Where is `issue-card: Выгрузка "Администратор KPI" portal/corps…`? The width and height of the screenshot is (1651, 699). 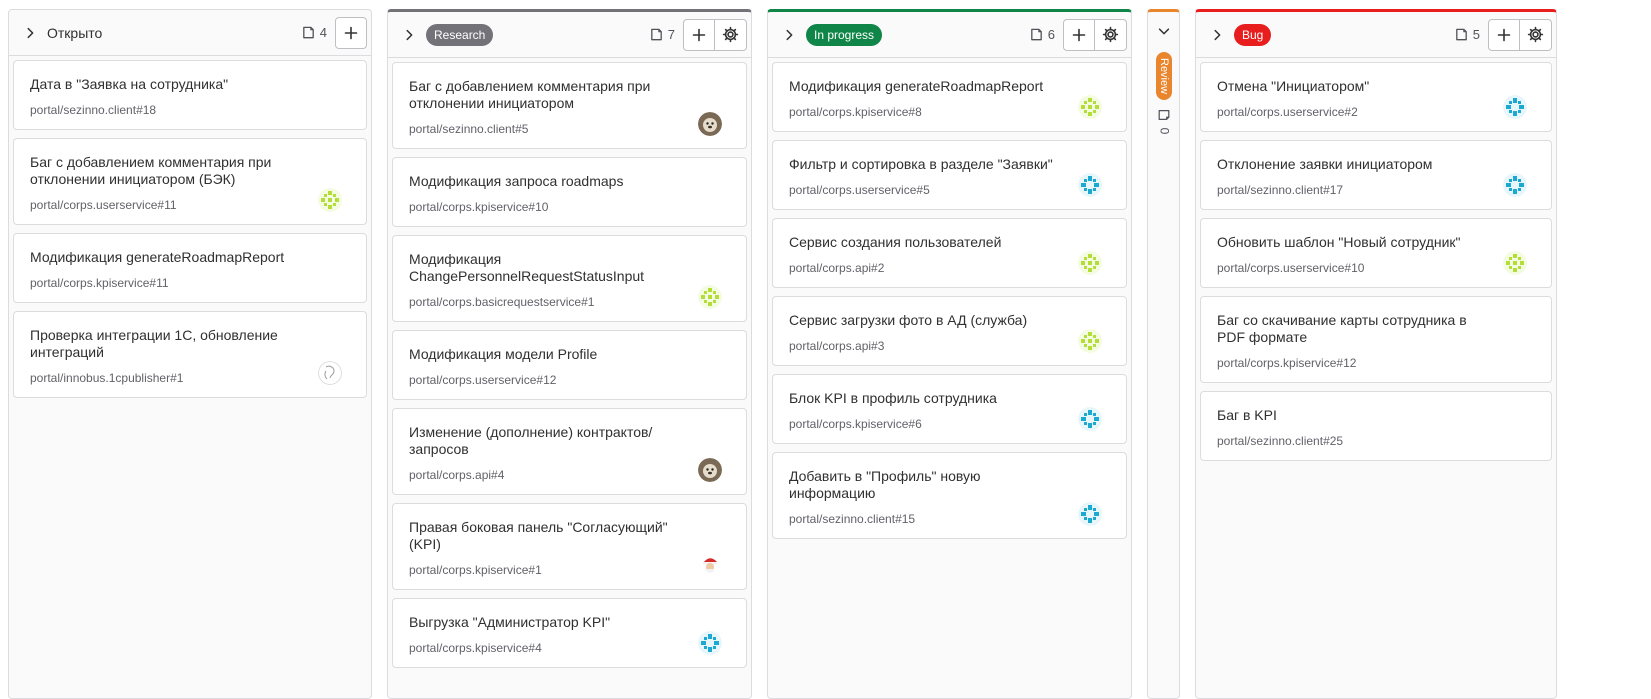 issue-card: Выгрузка "Администратор KPI" portal/corps… is located at coordinates (569, 633).